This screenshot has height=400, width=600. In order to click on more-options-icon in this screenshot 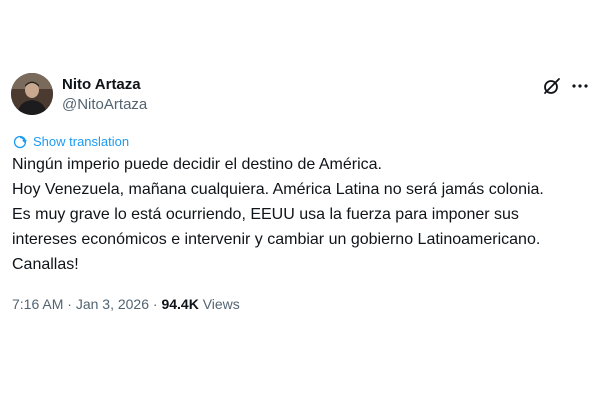, I will do `click(580, 86)`.